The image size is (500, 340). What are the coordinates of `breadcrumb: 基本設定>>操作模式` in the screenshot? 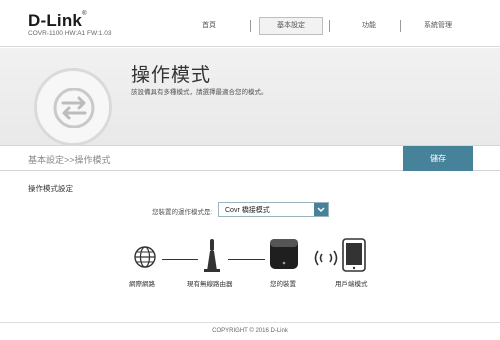 It's located at (69, 160).